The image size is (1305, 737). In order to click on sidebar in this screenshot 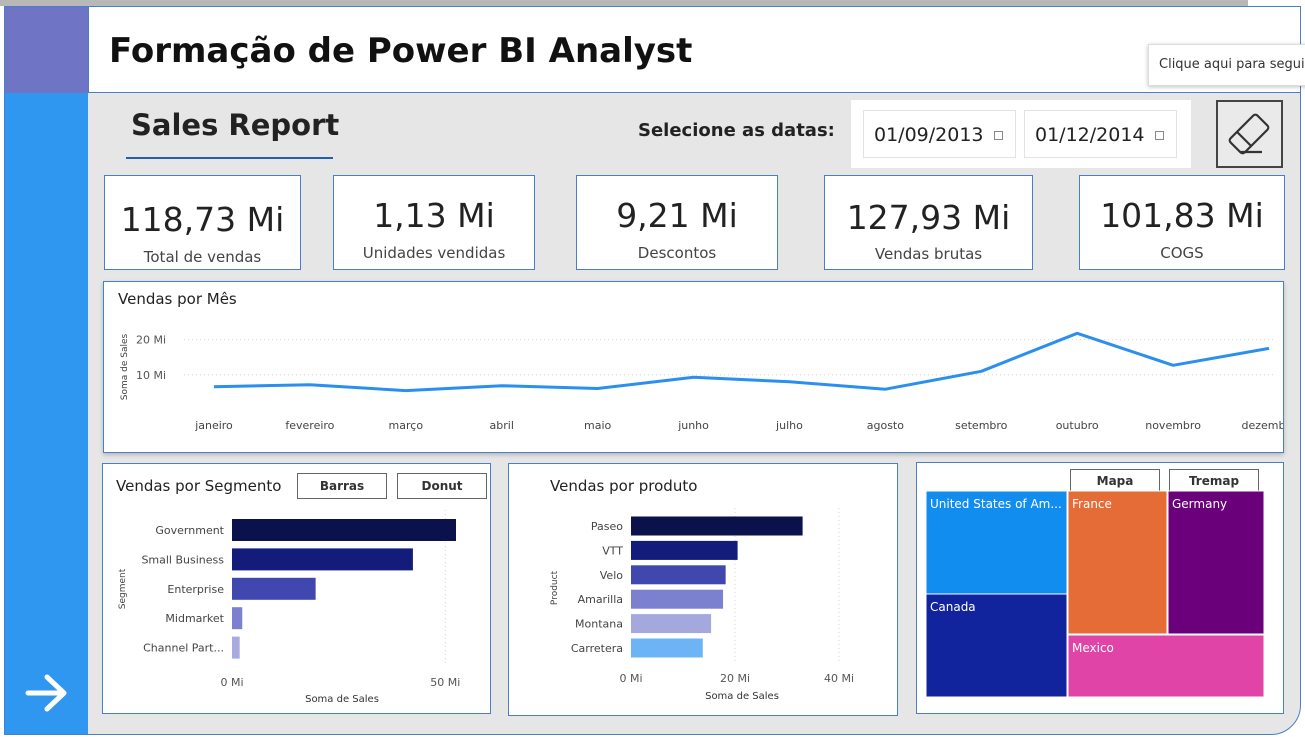, I will do `click(46, 413)`.